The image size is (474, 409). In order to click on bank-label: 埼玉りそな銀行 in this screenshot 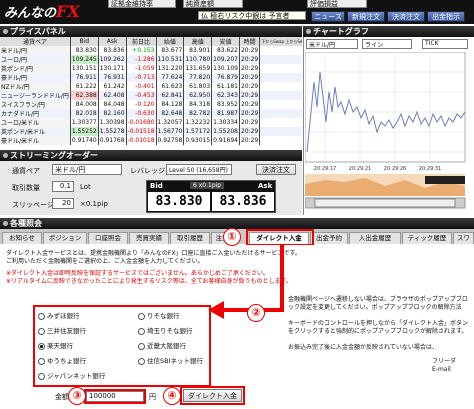, I will do `click(170, 331)`.